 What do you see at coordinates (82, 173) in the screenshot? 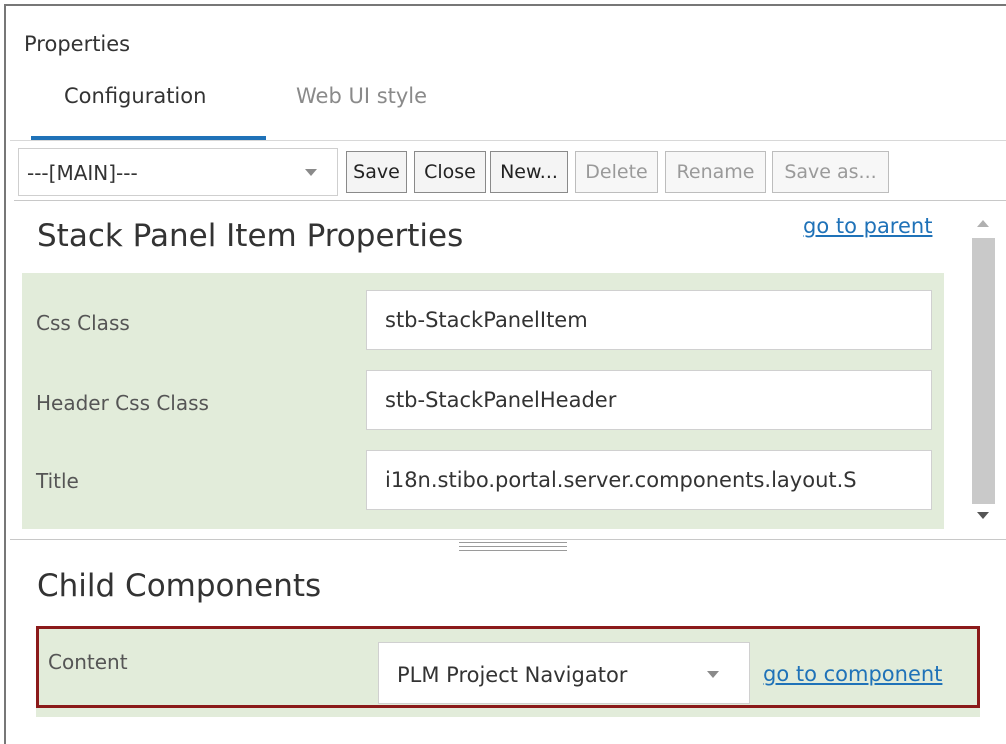
I see `configuration-select-value: ---[MAIN]---` at bounding box center [82, 173].